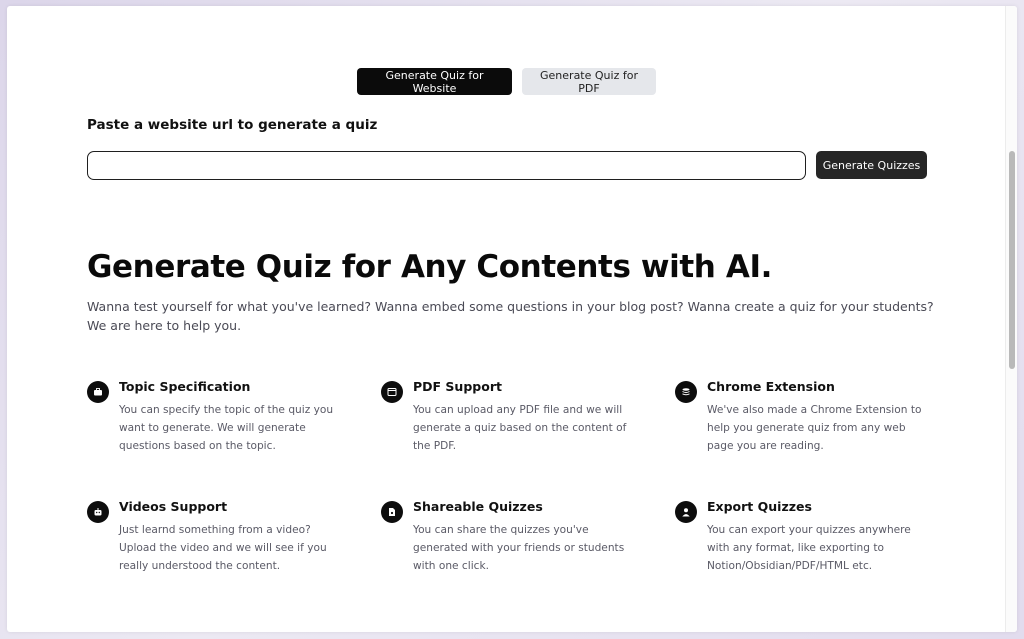 The image size is (1024, 639). What do you see at coordinates (98, 392) in the screenshot?
I see `briefcase-icon` at bounding box center [98, 392].